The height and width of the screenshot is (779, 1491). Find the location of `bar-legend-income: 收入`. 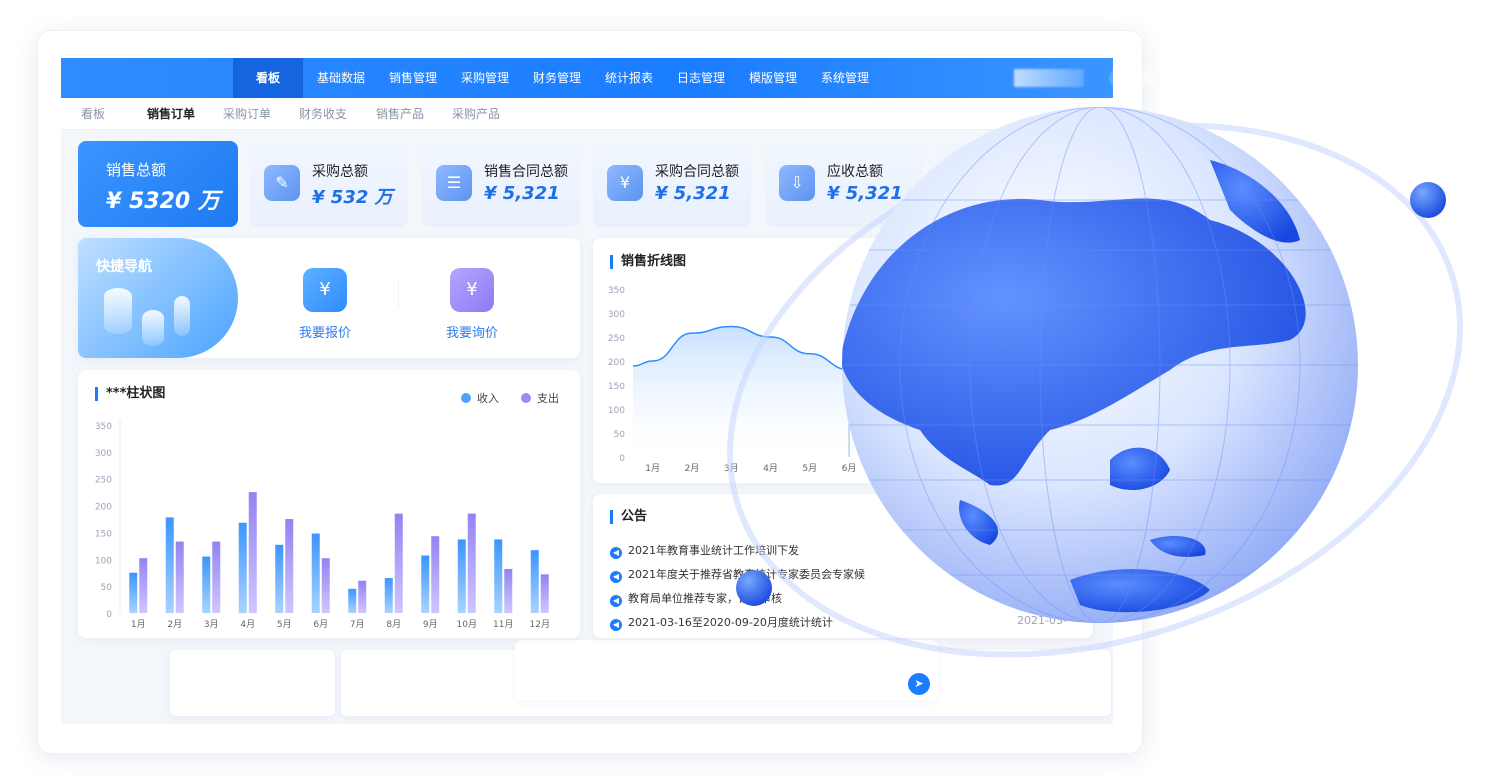

bar-legend-income: 收入 is located at coordinates (480, 398).